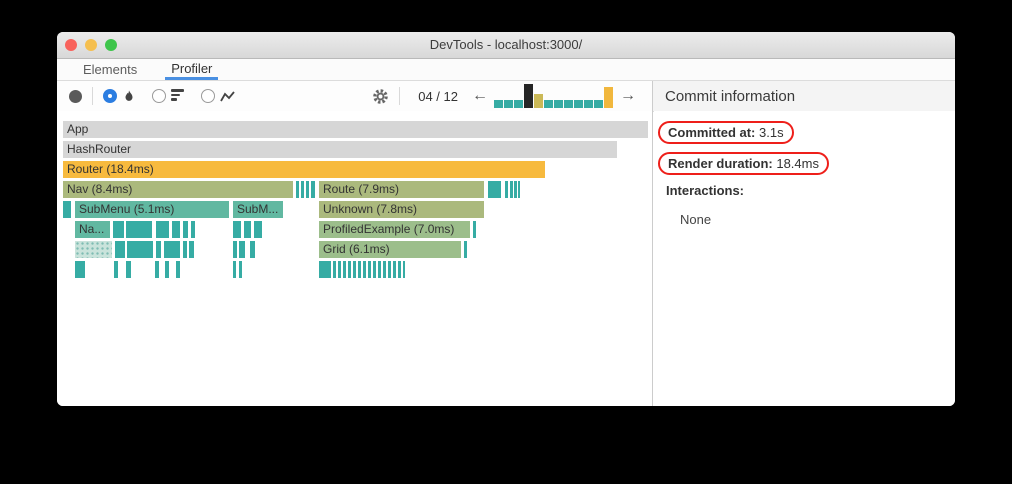  What do you see at coordinates (208, 96) in the screenshot?
I see `interactions-radio` at bounding box center [208, 96].